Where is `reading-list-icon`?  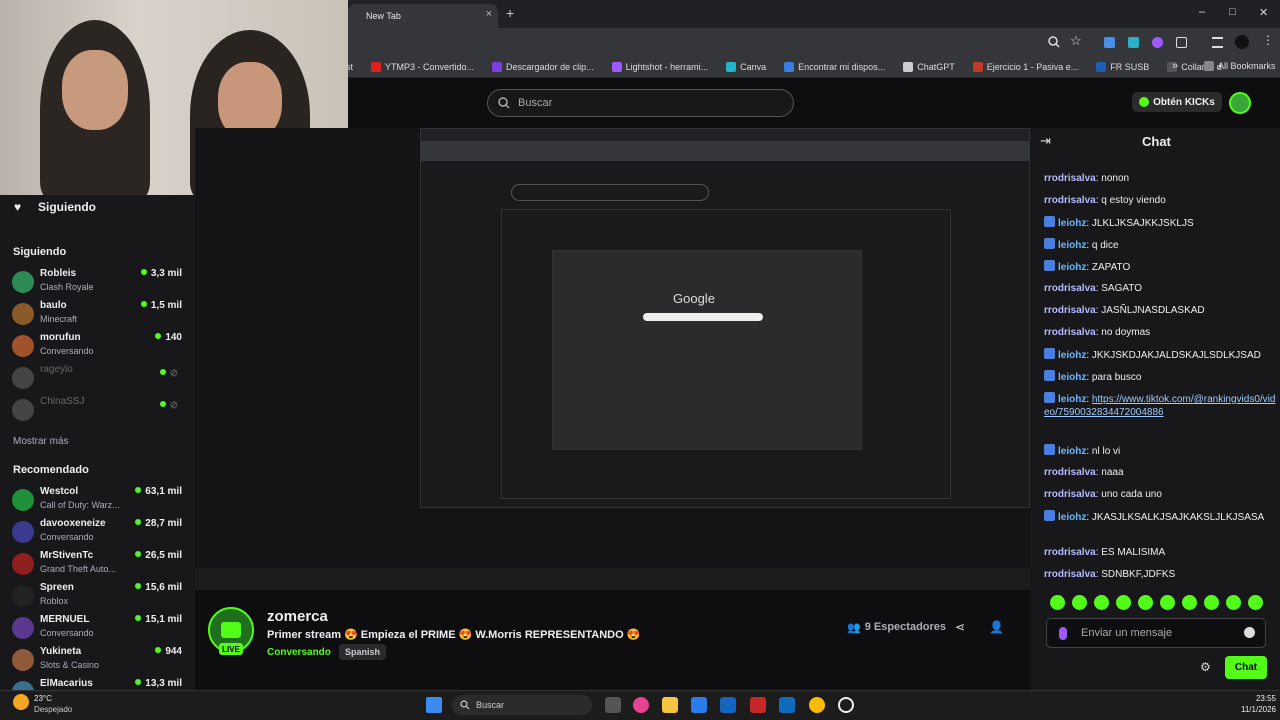 reading-list-icon is located at coordinates (1217, 42).